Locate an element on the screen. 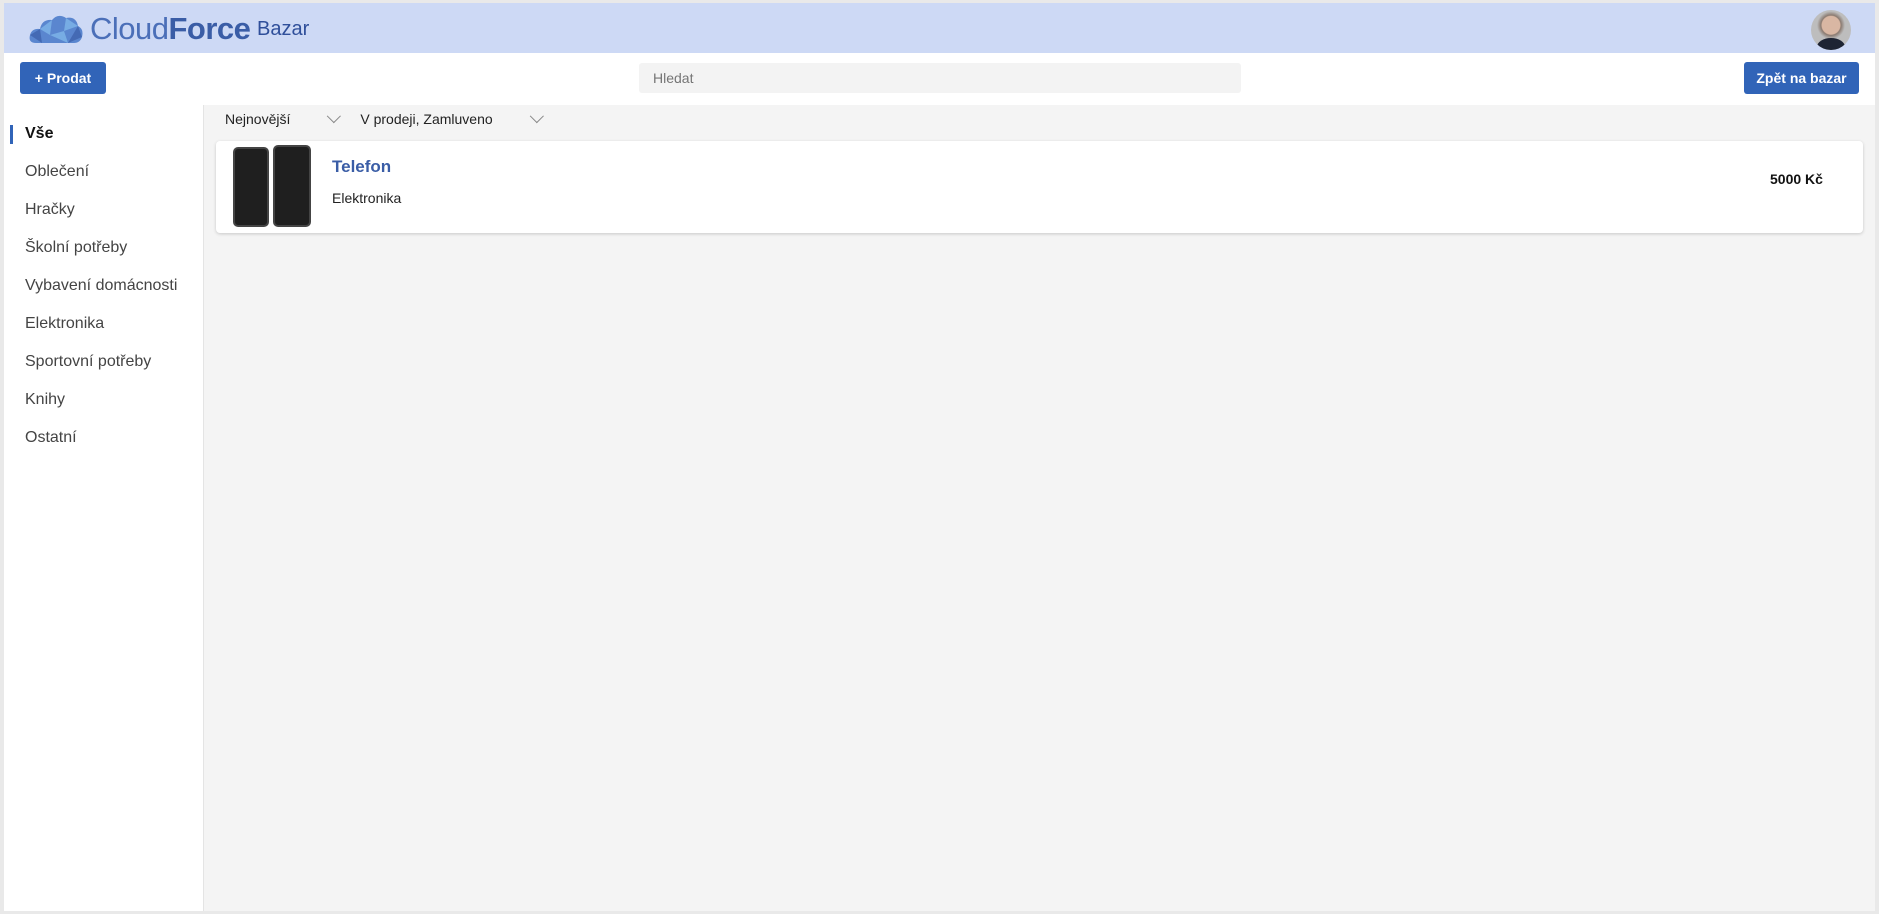  cloud-logo-icon is located at coordinates (56, 29).